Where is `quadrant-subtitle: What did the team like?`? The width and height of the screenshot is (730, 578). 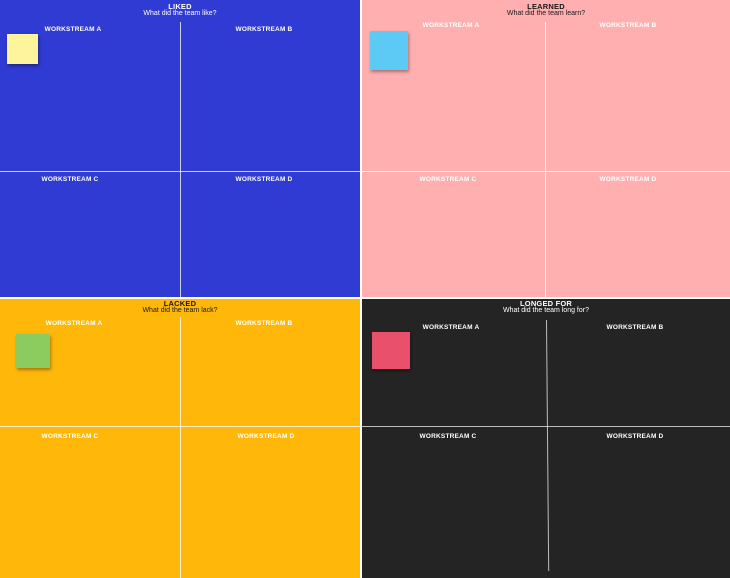 quadrant-subtitle: What did the team like? is located at coordinates (180, 13).